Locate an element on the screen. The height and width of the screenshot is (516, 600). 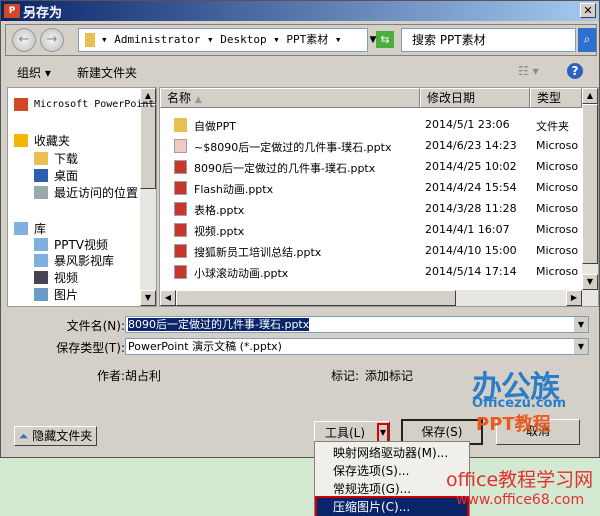
nav-item: 图片 is located at coordinates (56, 294).